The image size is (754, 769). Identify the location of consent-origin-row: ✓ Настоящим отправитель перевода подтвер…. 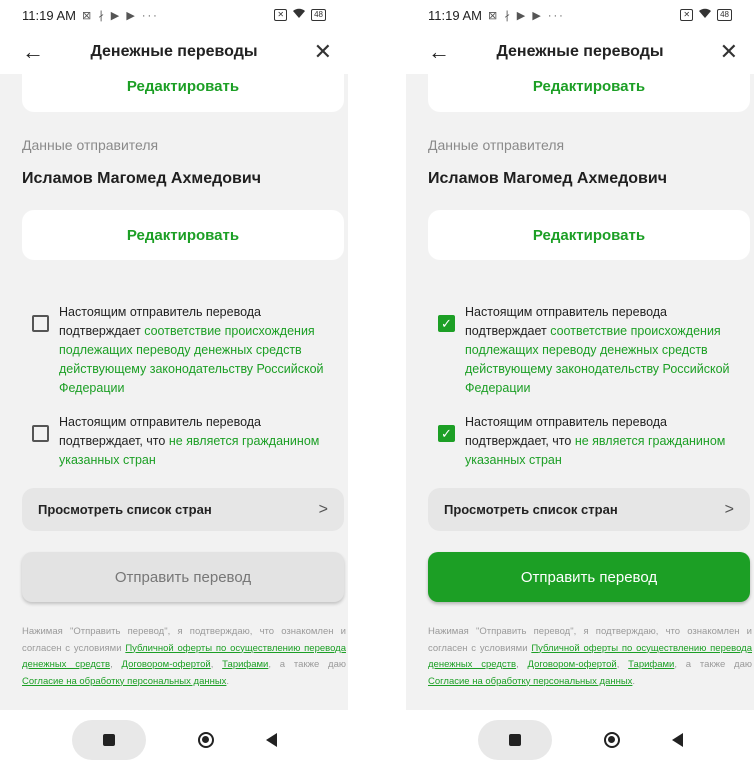
(591, 350).